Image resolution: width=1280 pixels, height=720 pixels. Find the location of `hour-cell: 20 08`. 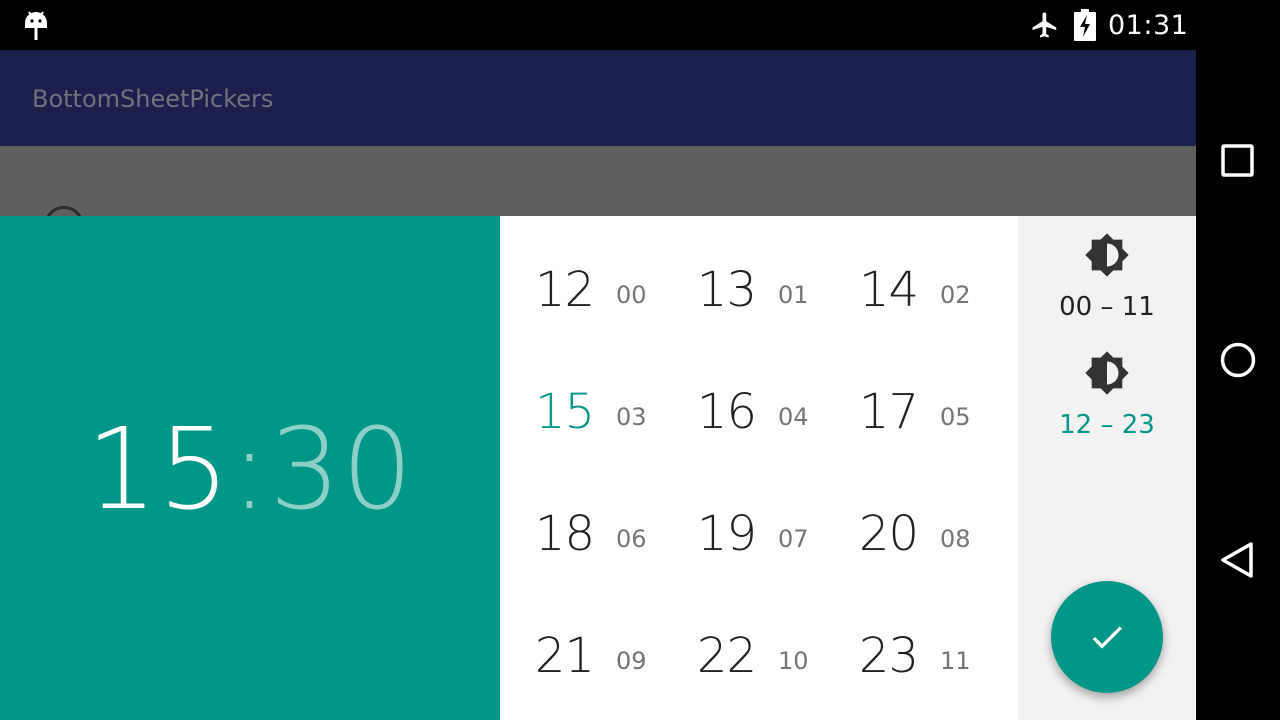

hour-cell: 20 08 is located at coordinates (905, 529).